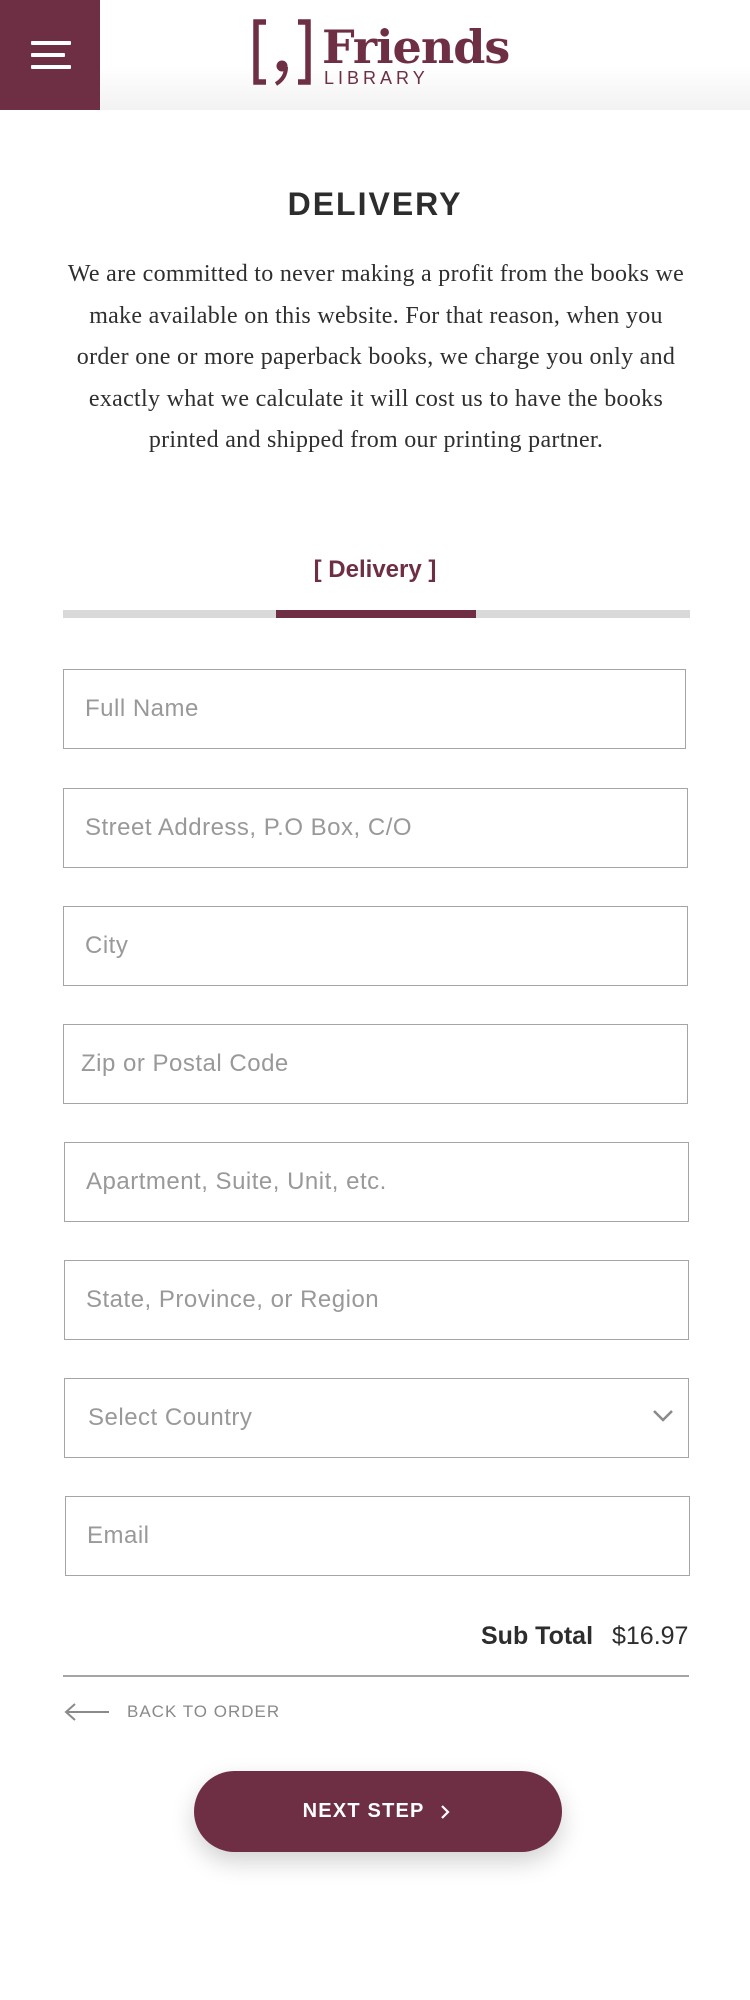 Image resolution: width=750 pixels, height=2000 pixels. What do you see at coordinates (376, 78) in the screenshot?
I see `logo-subtitle: LIBRARY` at bounding box center [376, 78].